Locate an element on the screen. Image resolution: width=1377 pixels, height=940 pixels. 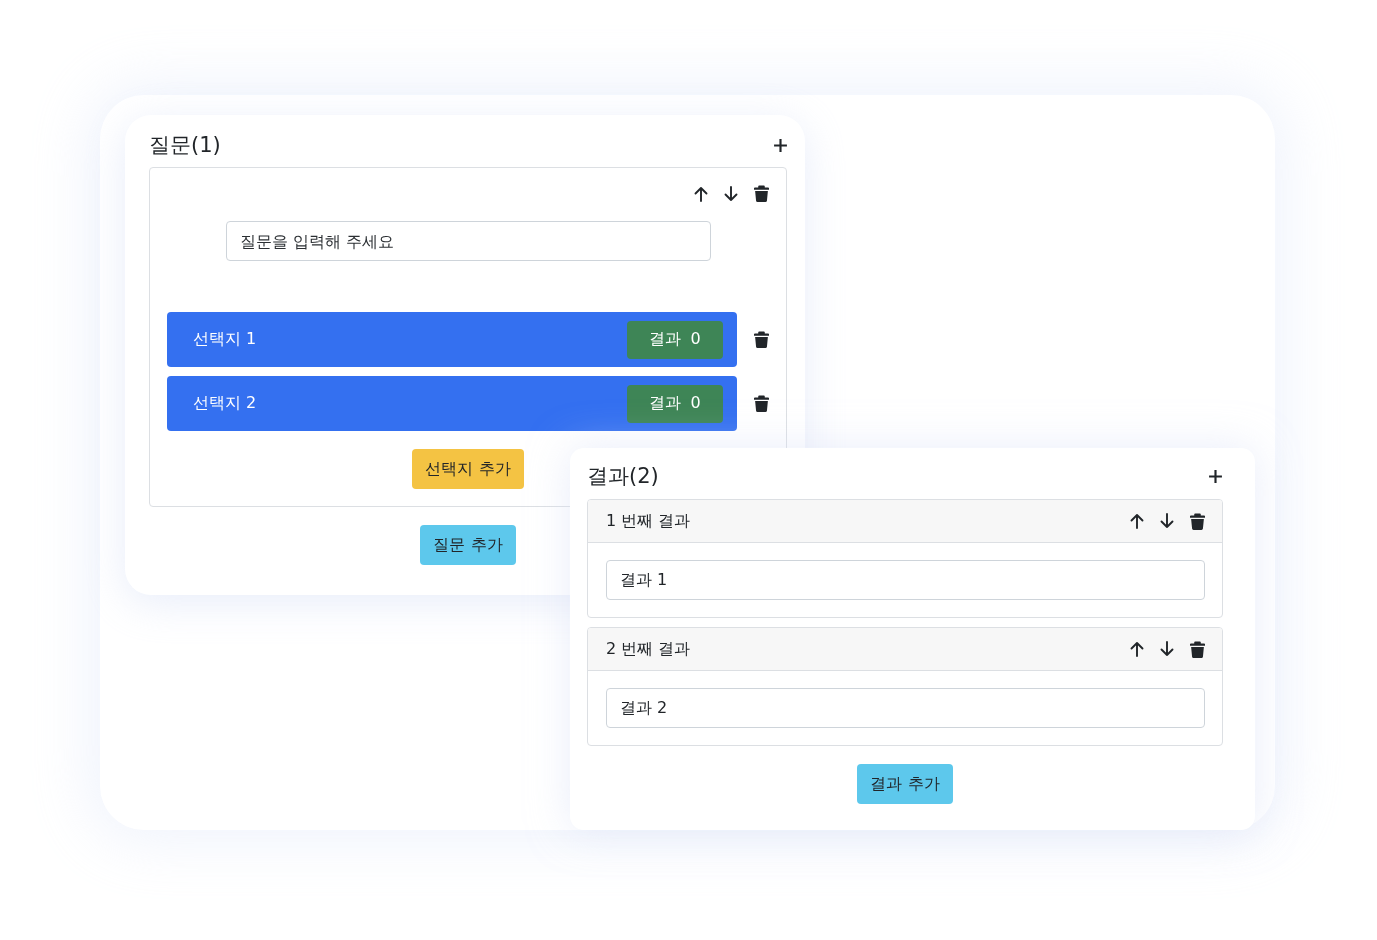
panel-title: 결과(2) is located at coordinates (623, 476).